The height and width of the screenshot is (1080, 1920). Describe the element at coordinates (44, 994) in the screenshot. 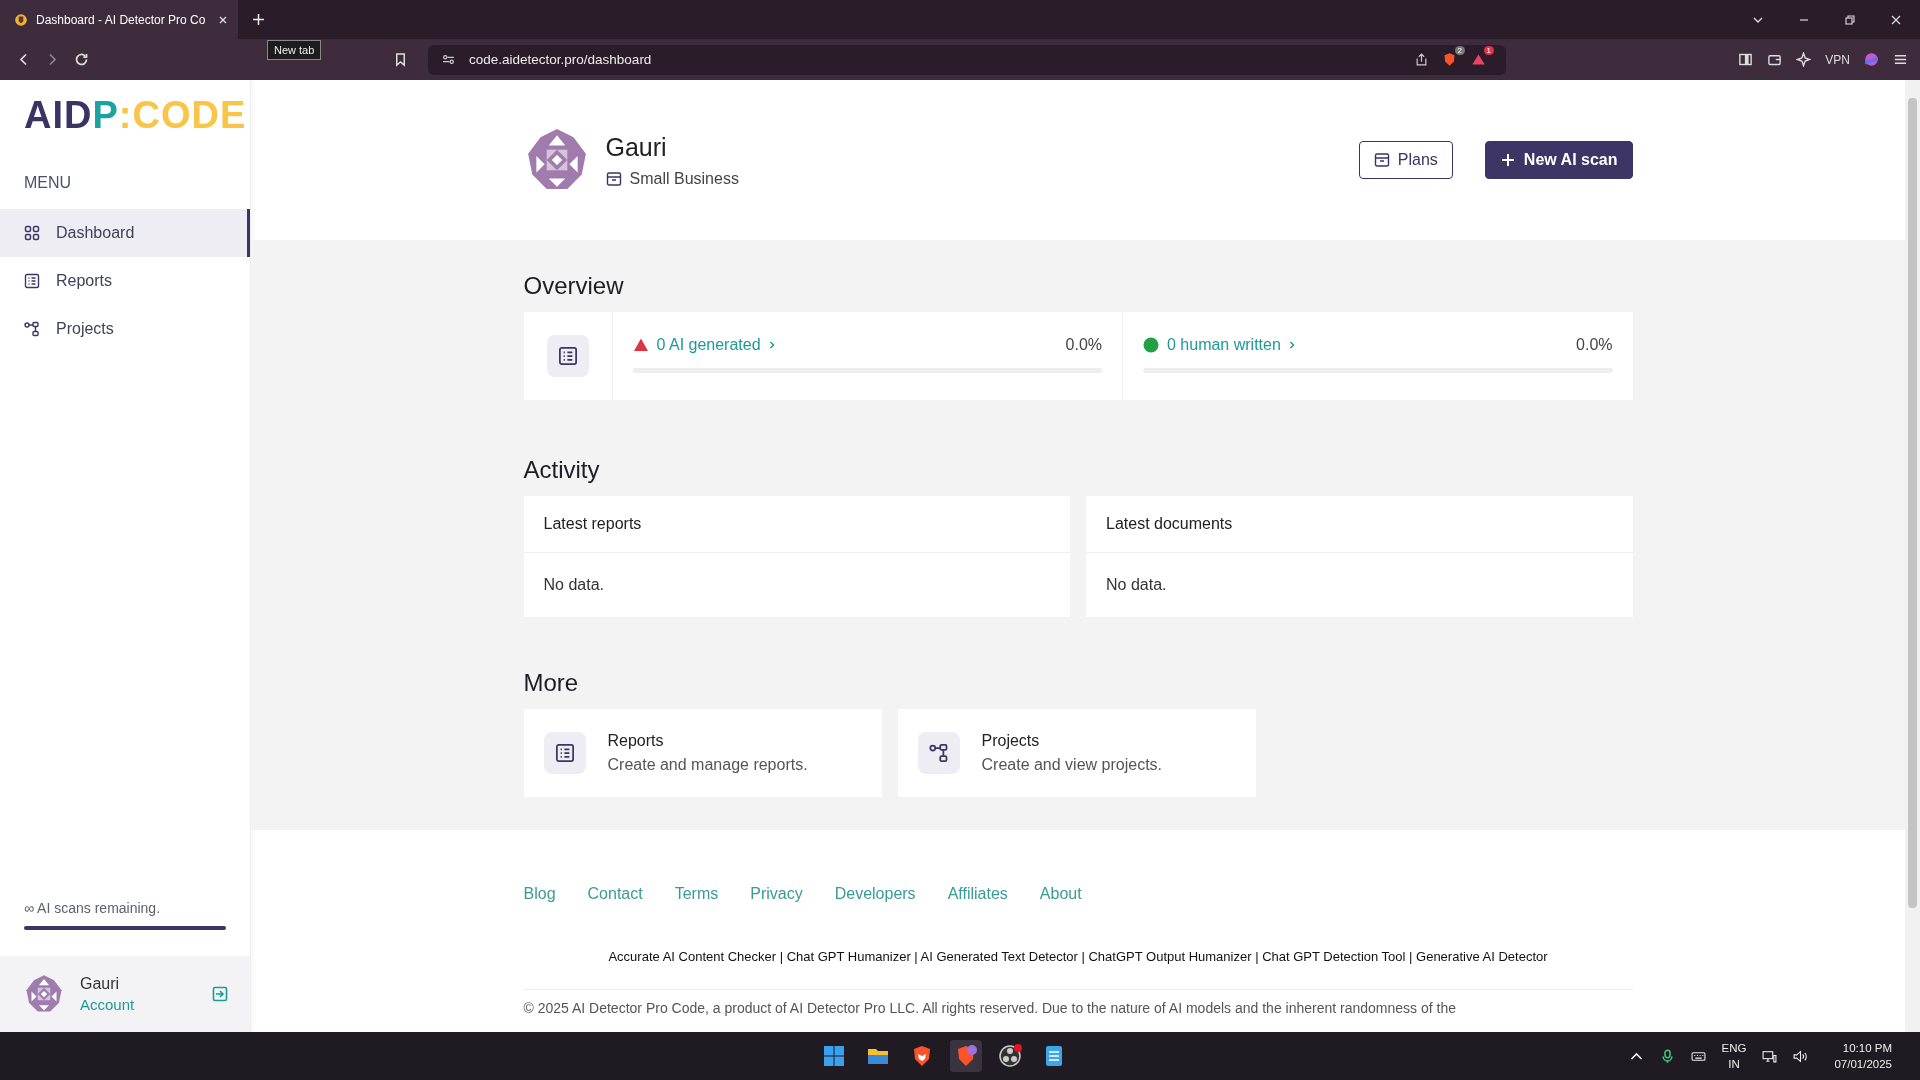

I see `avatar-icon` at that location.